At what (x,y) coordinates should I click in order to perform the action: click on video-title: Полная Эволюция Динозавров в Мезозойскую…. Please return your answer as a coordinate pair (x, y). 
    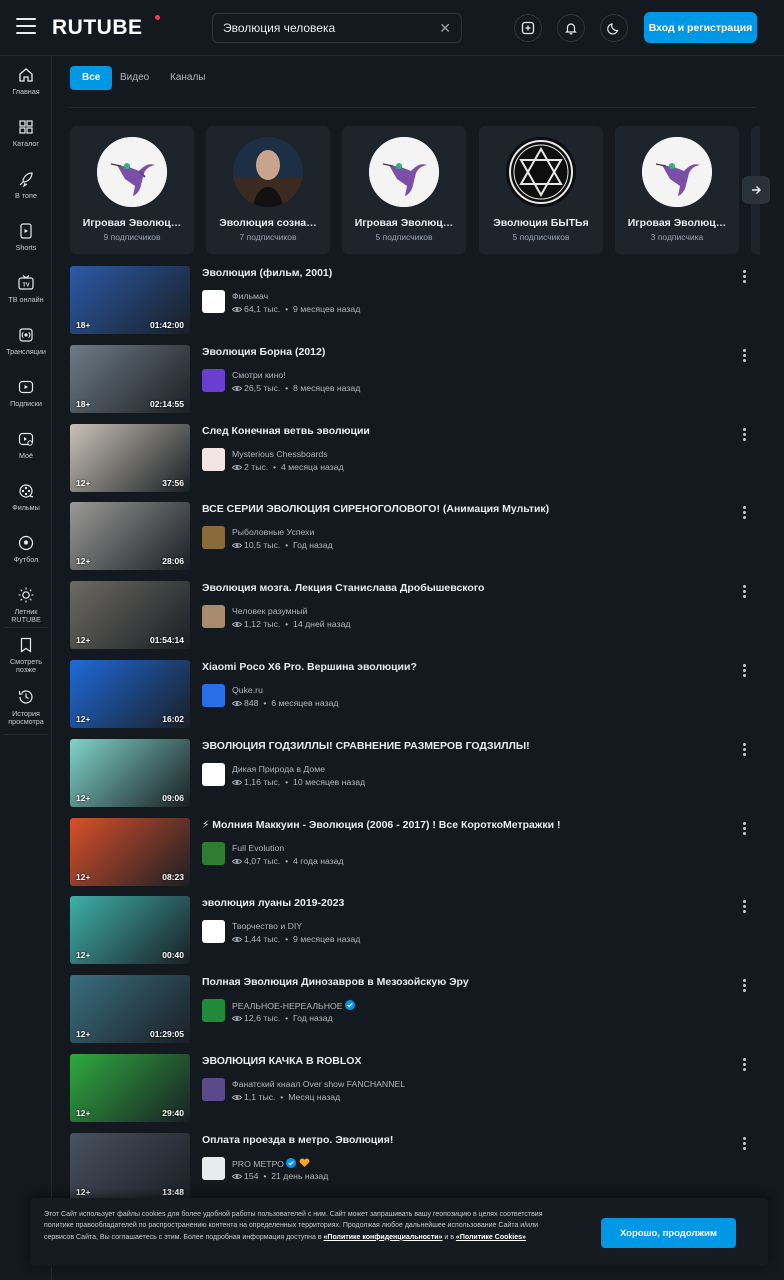
    Looking at the image, I should click on (462, 982).